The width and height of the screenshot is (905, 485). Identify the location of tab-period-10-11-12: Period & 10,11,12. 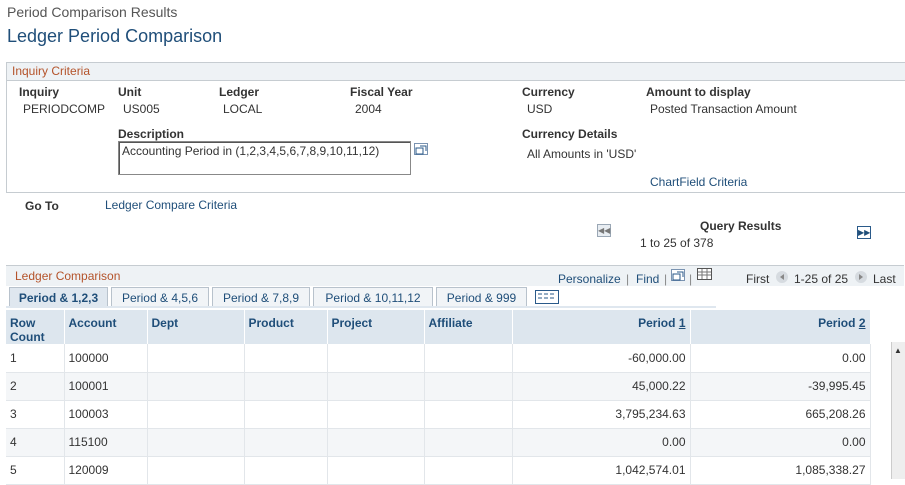
(373, 297).